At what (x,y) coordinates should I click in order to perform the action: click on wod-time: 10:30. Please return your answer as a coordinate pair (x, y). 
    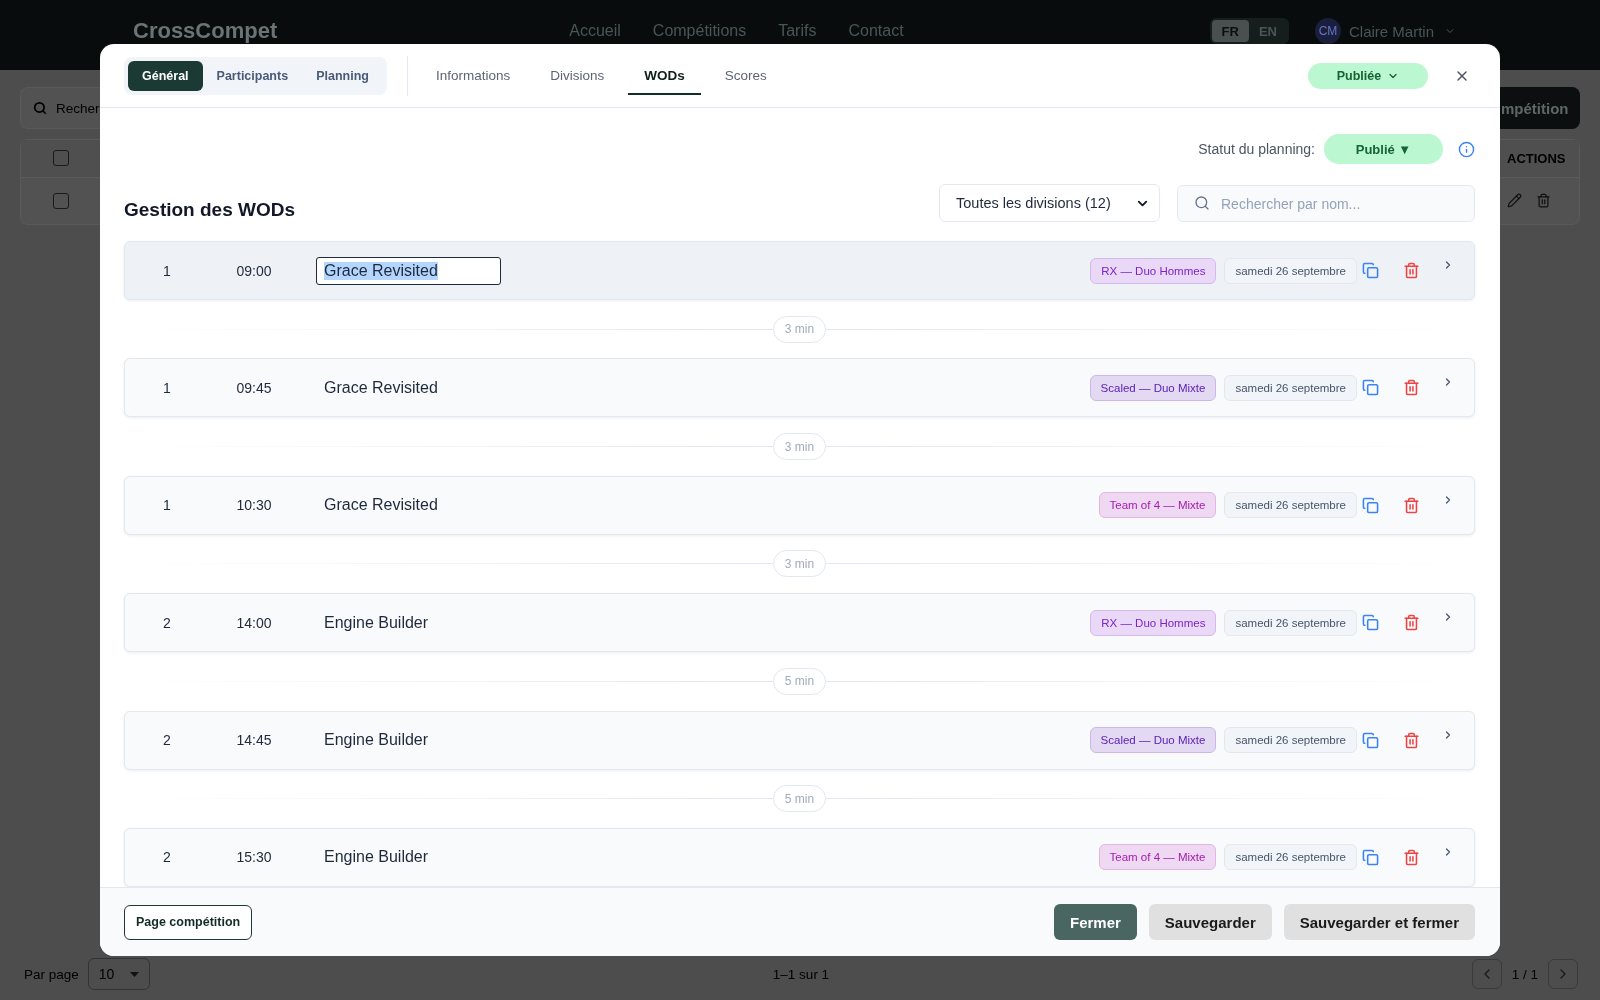
    Looking at the image, I should click on (254, 505).